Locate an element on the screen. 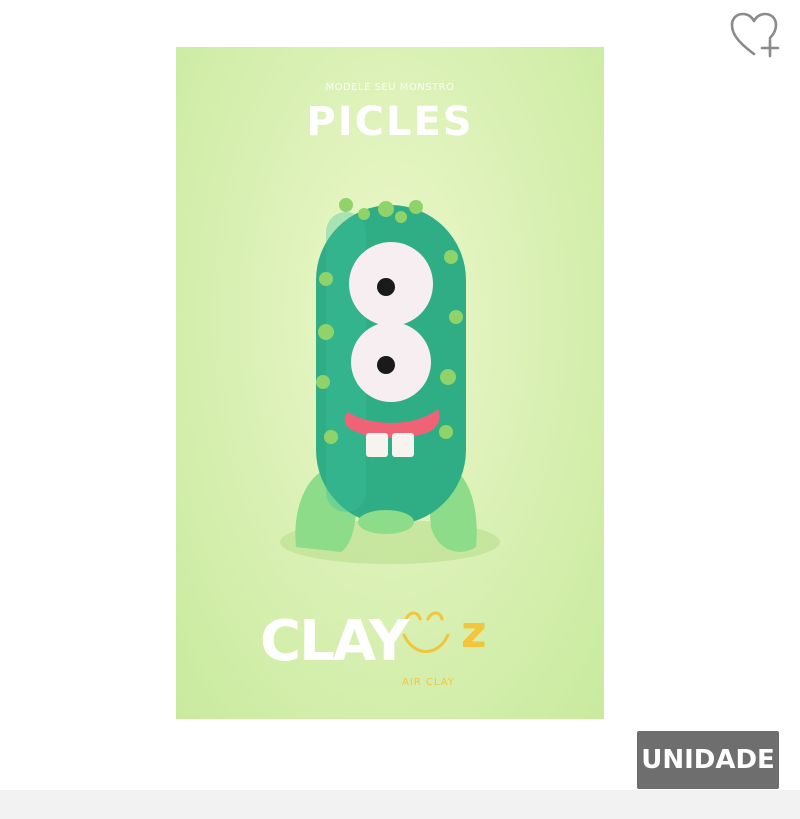 The image size is (800, 819). heart-plus-icon is located at coordinates (755, 35).